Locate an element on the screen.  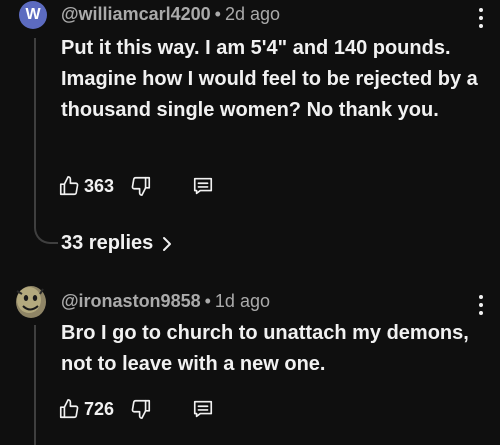
like-count: 363 is located at coordinates (99, 185).